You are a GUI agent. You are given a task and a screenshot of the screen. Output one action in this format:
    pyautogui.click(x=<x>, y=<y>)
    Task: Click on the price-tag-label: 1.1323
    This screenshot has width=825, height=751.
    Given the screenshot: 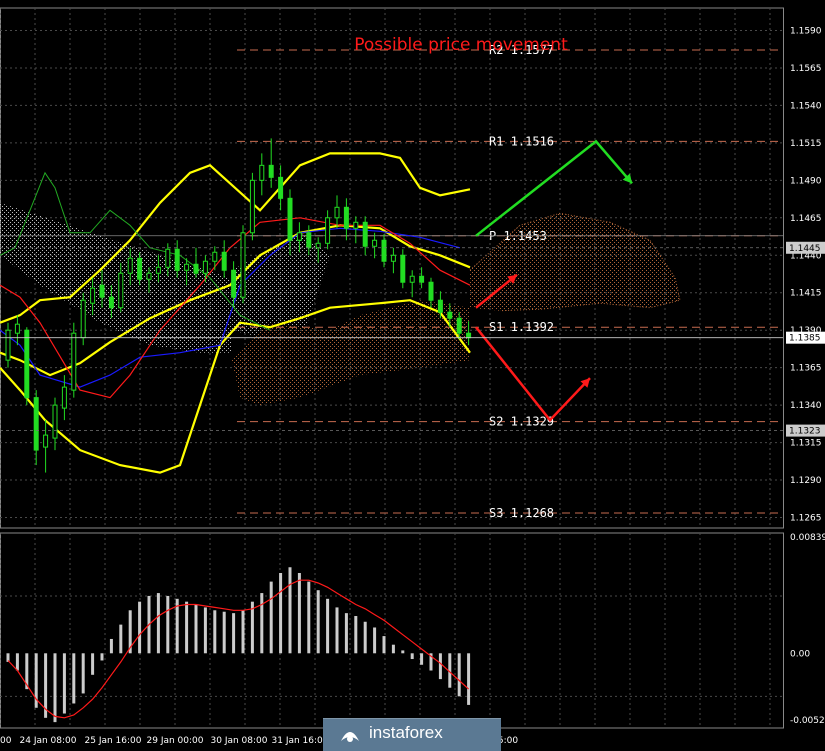 What is the action you would take?
    pyautogui.click(x=805, y=432)
    